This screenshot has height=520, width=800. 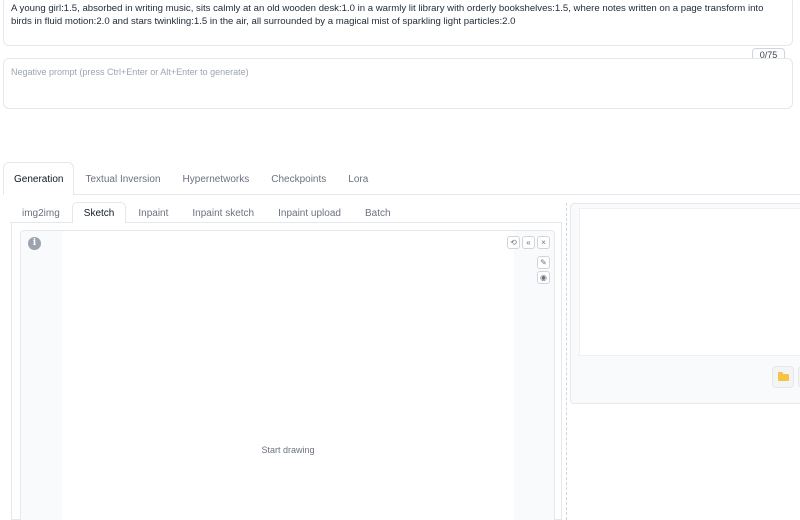 What do you see at coordinates (543, 242) in the screenshot?
I see `close-icon: ×` at bounding box center [543, 242].